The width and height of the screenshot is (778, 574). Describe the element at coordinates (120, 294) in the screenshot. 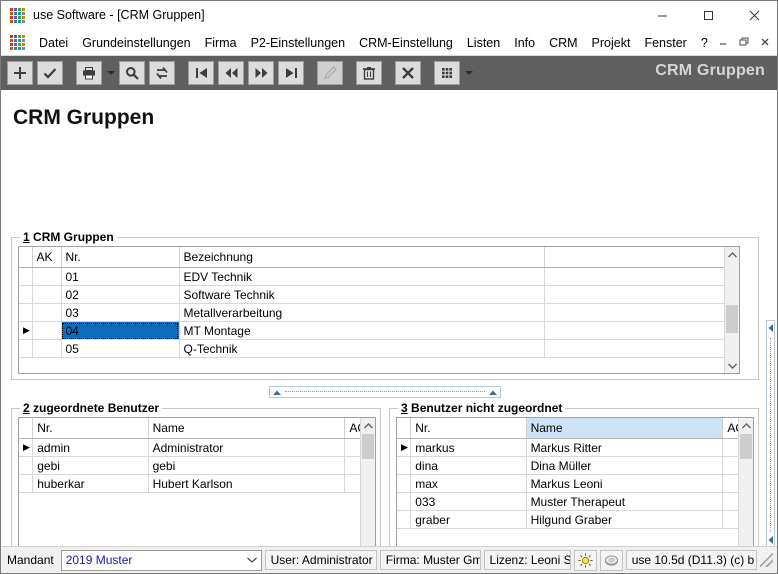

I see `cell-nr: 02` at that location.